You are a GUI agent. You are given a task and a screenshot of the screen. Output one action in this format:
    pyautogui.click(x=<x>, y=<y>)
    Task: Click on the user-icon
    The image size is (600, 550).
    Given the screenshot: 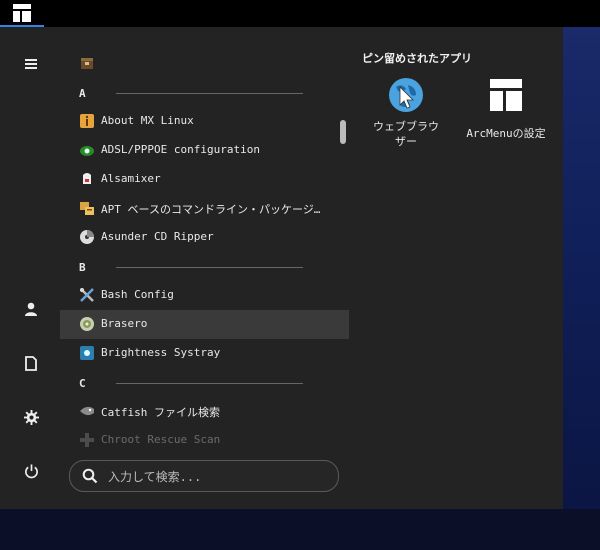 What is the action you would take?
    pyautogui.click(x=31, y=309)
    